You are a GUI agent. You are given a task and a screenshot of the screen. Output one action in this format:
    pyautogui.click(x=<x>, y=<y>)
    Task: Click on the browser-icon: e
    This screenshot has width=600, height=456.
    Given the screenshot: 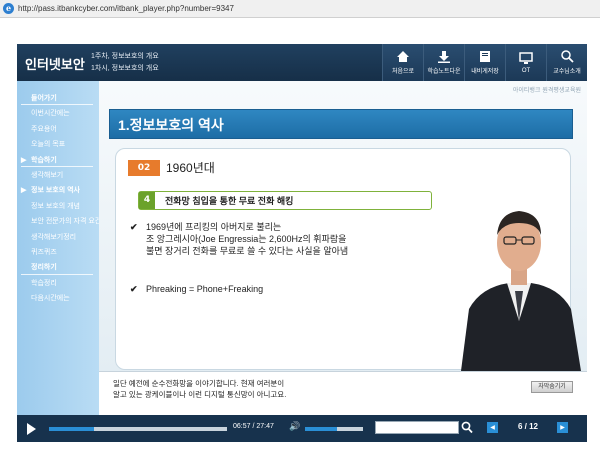 What is the action you would take?
    pyautogui.click(x=8, y=8)
    